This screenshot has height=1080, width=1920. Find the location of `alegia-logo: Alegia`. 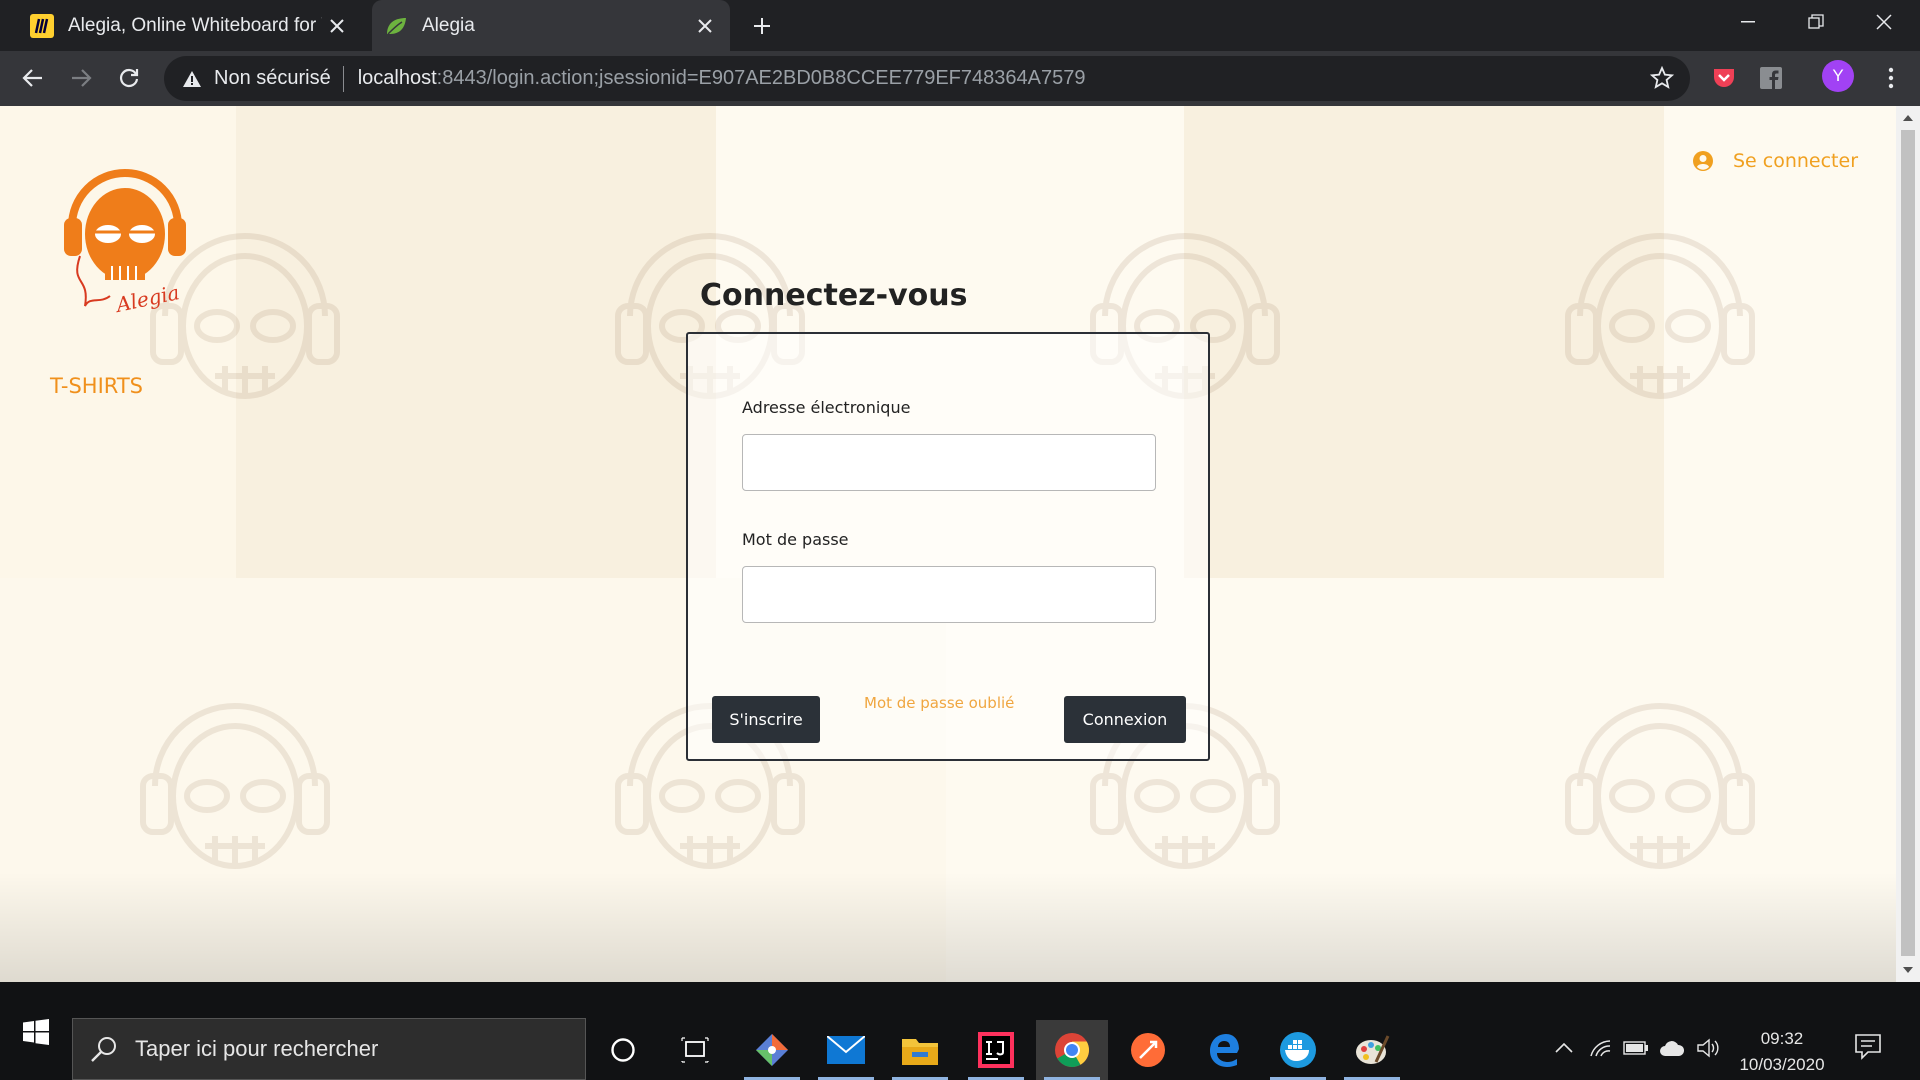

alegia-logo: Alegia is located at coordinates (125, 238).